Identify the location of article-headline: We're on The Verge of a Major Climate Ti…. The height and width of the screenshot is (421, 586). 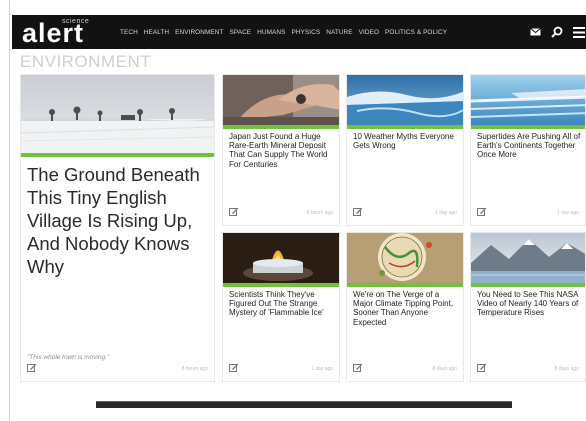
(406, 308).